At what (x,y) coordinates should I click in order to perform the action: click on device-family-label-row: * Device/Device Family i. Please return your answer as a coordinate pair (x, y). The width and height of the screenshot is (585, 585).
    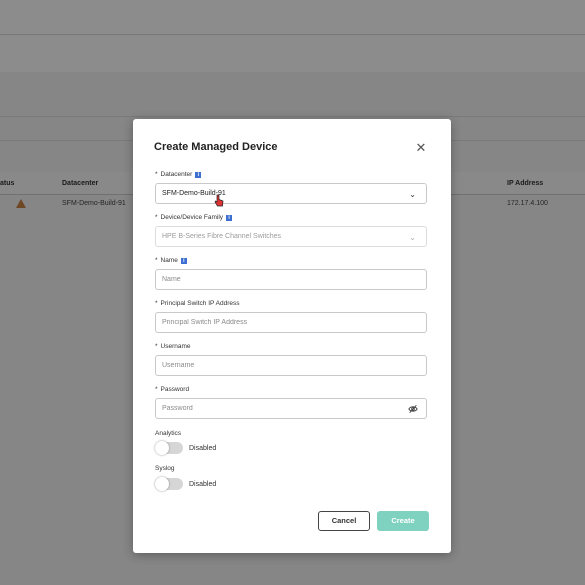
    Looking at the image, I should click on (194, 217).